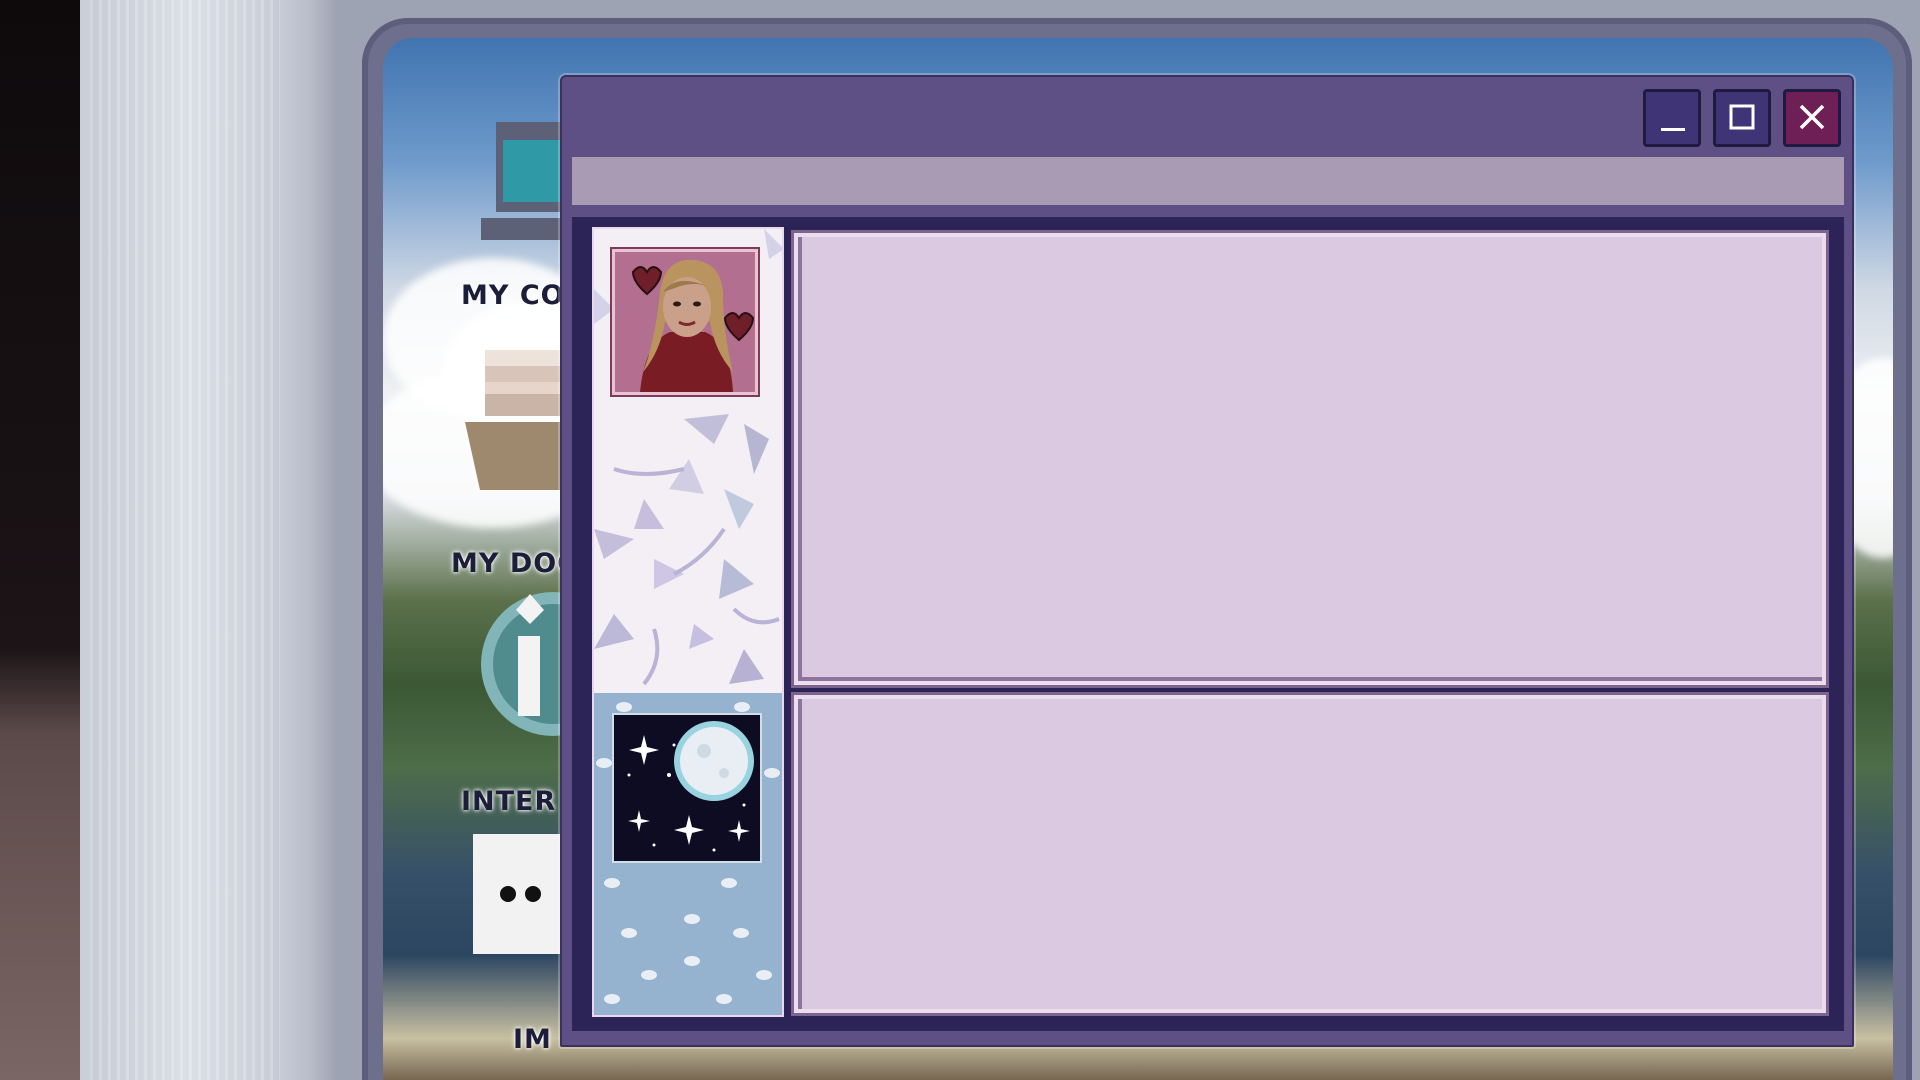  What do you see at coordinates (1673, 129) in the screenshot?
I see `minimize-icon` at bounding box center [1673, 129].